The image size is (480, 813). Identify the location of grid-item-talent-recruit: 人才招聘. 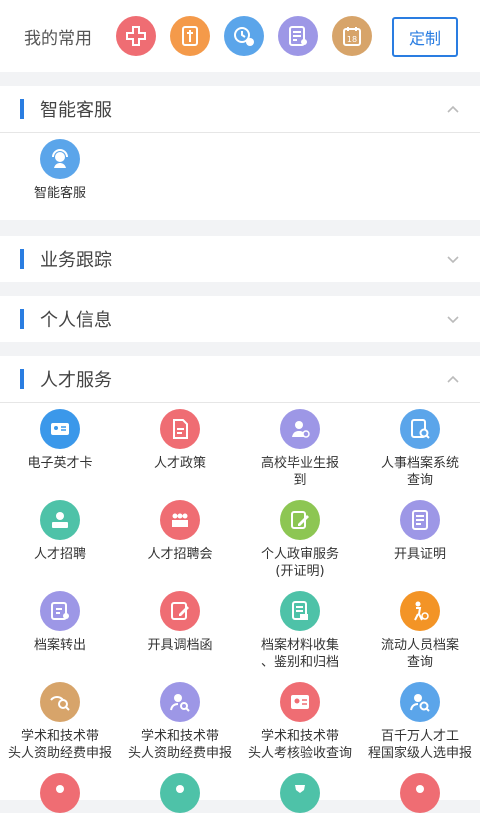
(60, 531).